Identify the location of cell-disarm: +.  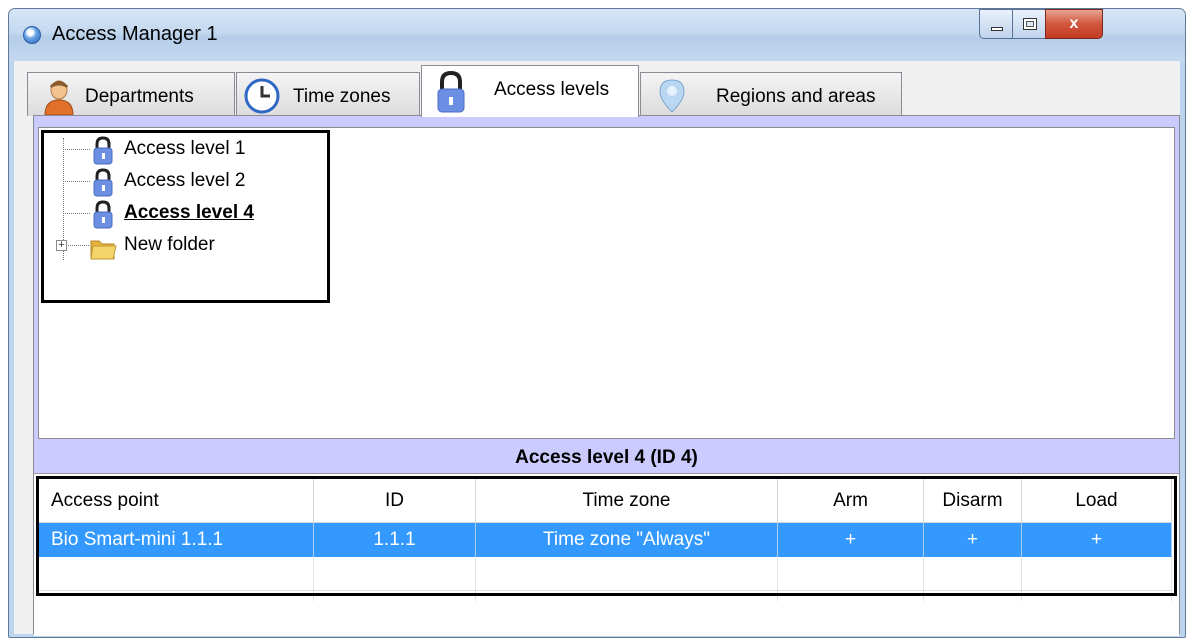
(973, 540).